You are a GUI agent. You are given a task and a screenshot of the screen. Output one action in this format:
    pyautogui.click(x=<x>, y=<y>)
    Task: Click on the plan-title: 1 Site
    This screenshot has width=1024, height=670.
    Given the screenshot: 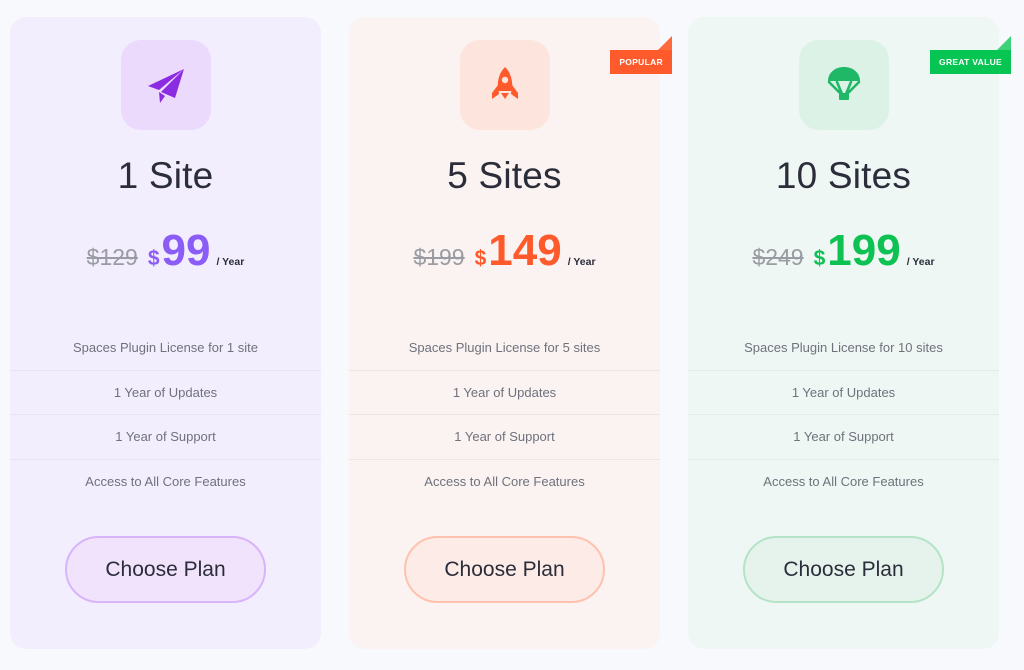 What is the action you would take?
    pyautogui.click(x=165, y=175)
    